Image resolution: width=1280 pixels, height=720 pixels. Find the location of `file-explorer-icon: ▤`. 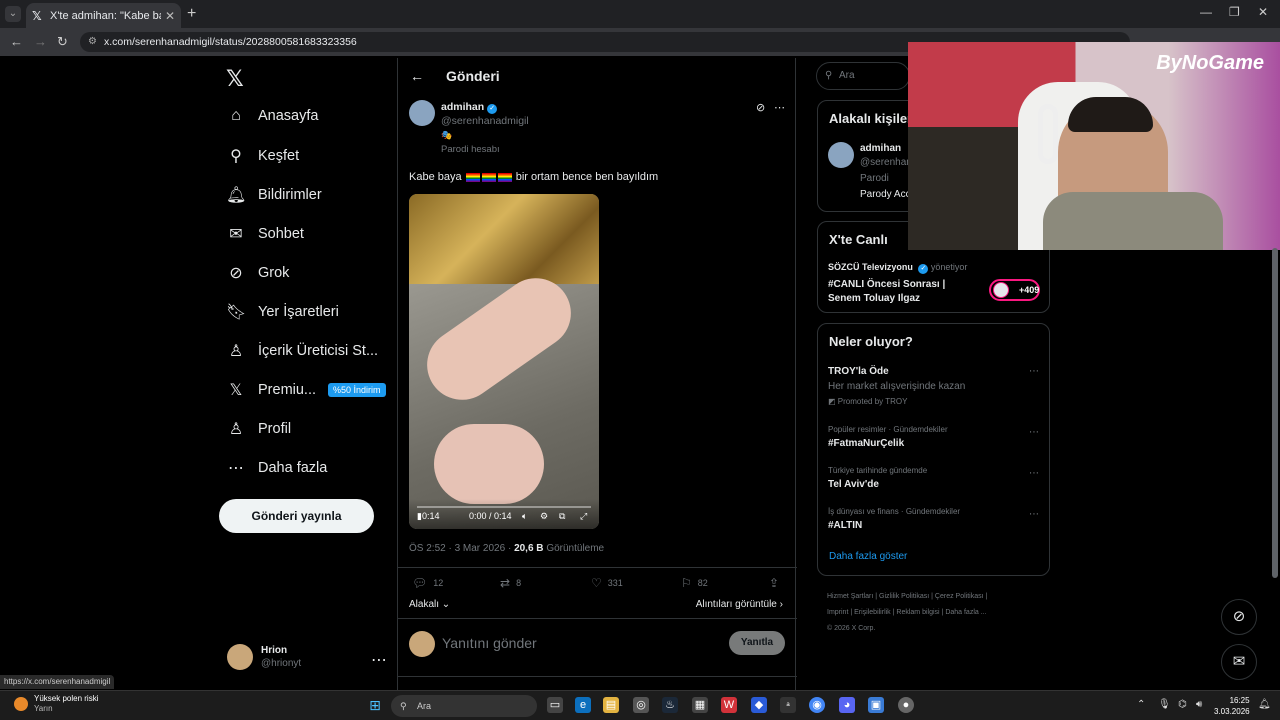

file-explorer-icon: ▤ is located at coordinates (611, 705).